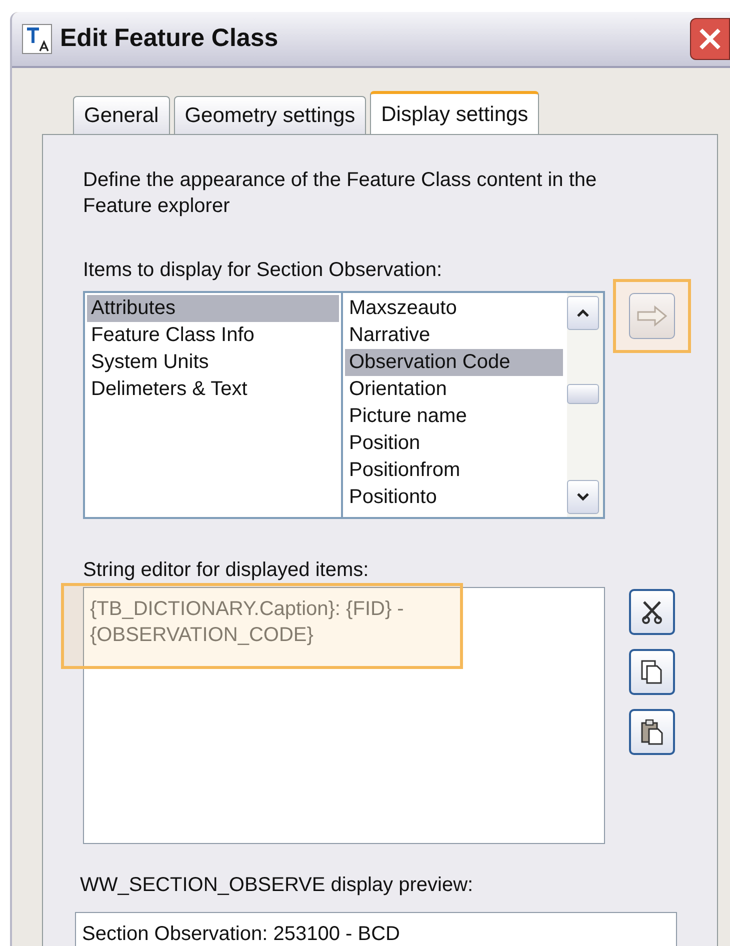 The image size is (730, 946). What do you see at coordinates (213, 362) in the screenshot?
I see `list-item: System Units` at bounding box center [213, 362].